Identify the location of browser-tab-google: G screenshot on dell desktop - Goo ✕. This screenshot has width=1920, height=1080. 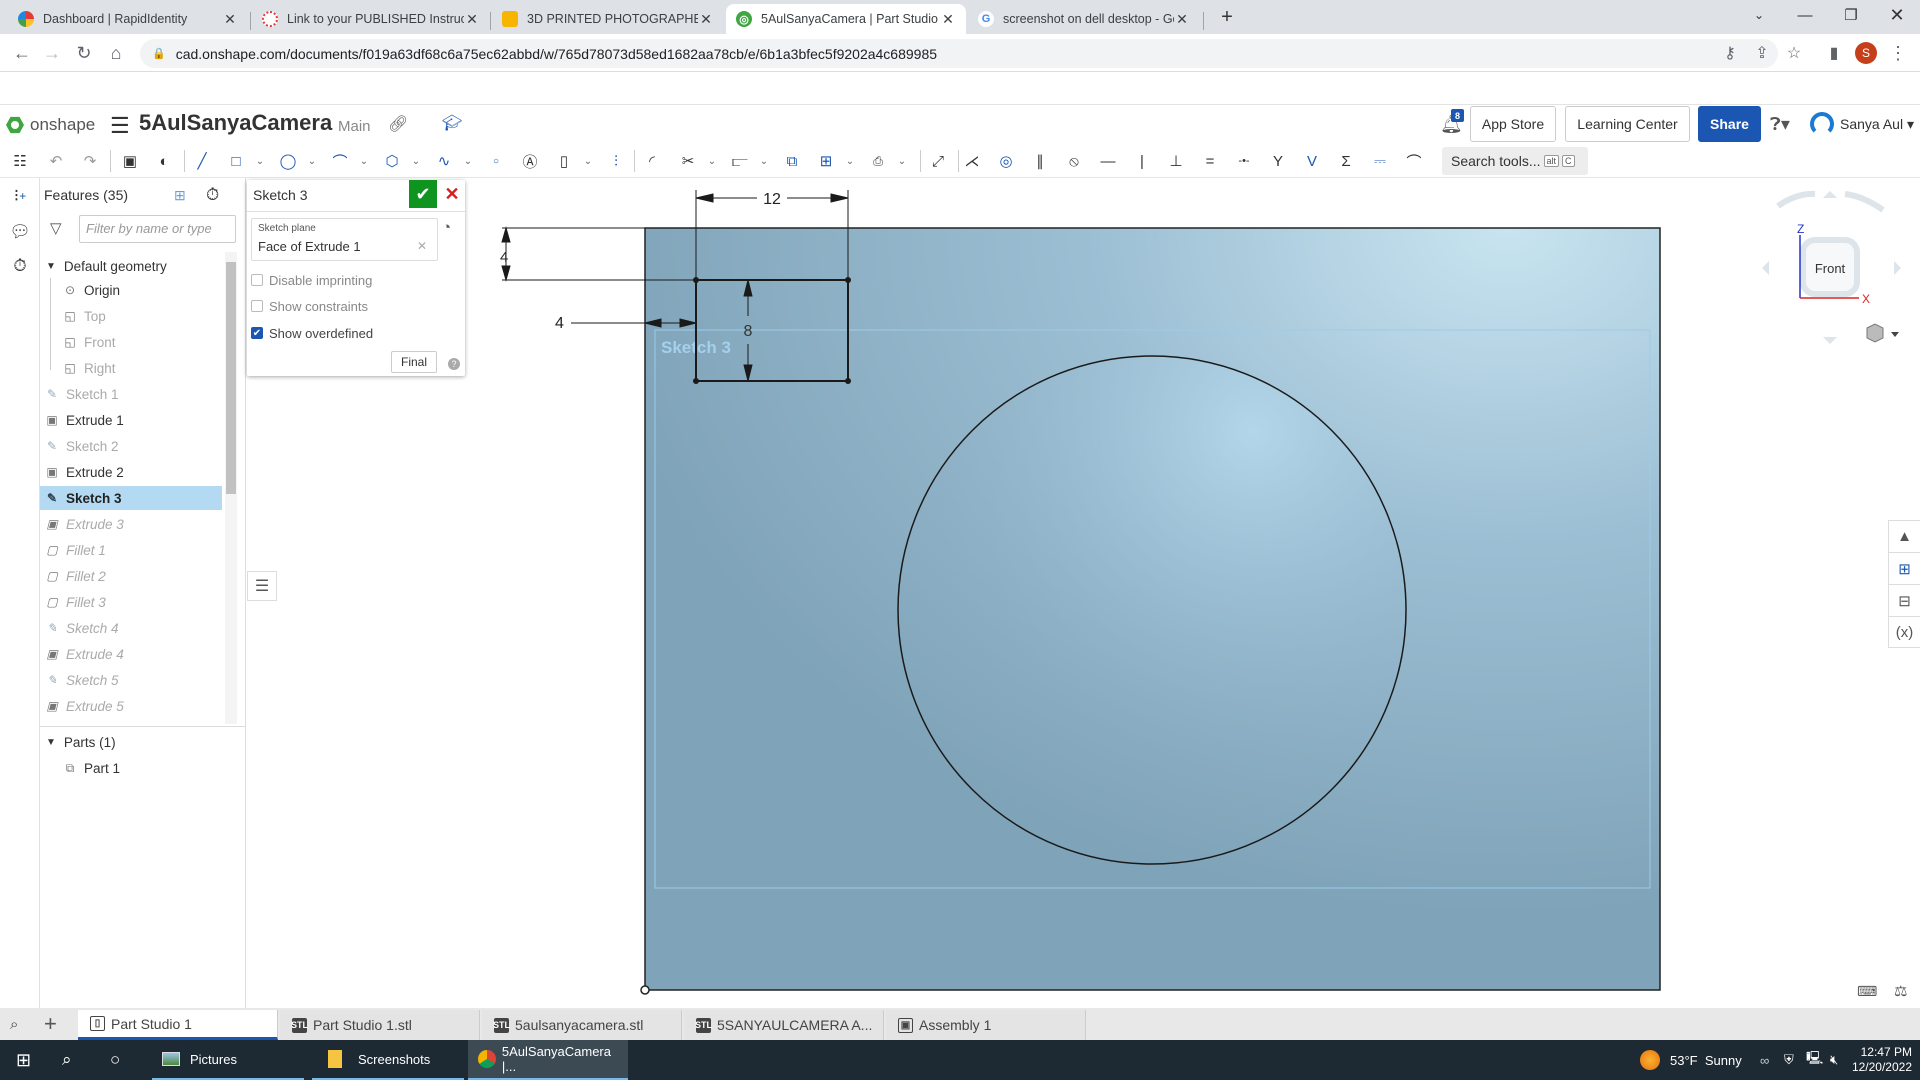
(1084, 19).